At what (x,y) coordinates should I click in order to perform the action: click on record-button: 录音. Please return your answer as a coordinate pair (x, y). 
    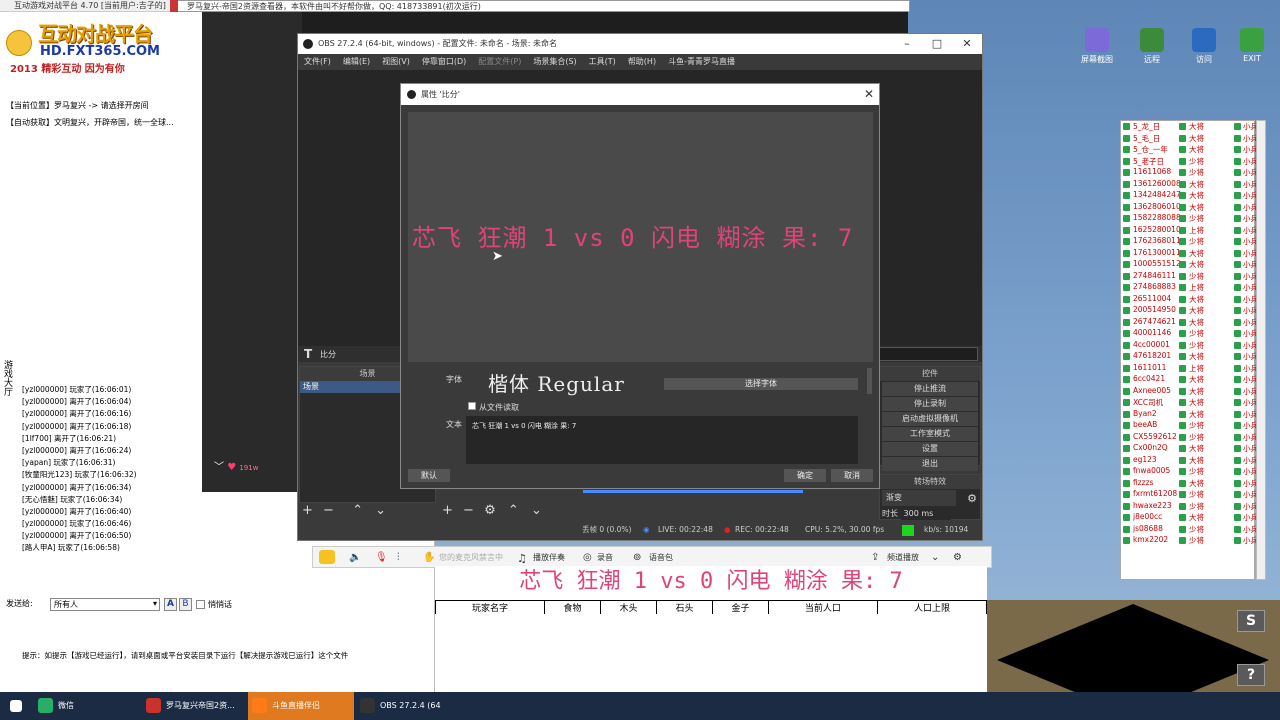
    Looking at the image, I should click on (605, 557).